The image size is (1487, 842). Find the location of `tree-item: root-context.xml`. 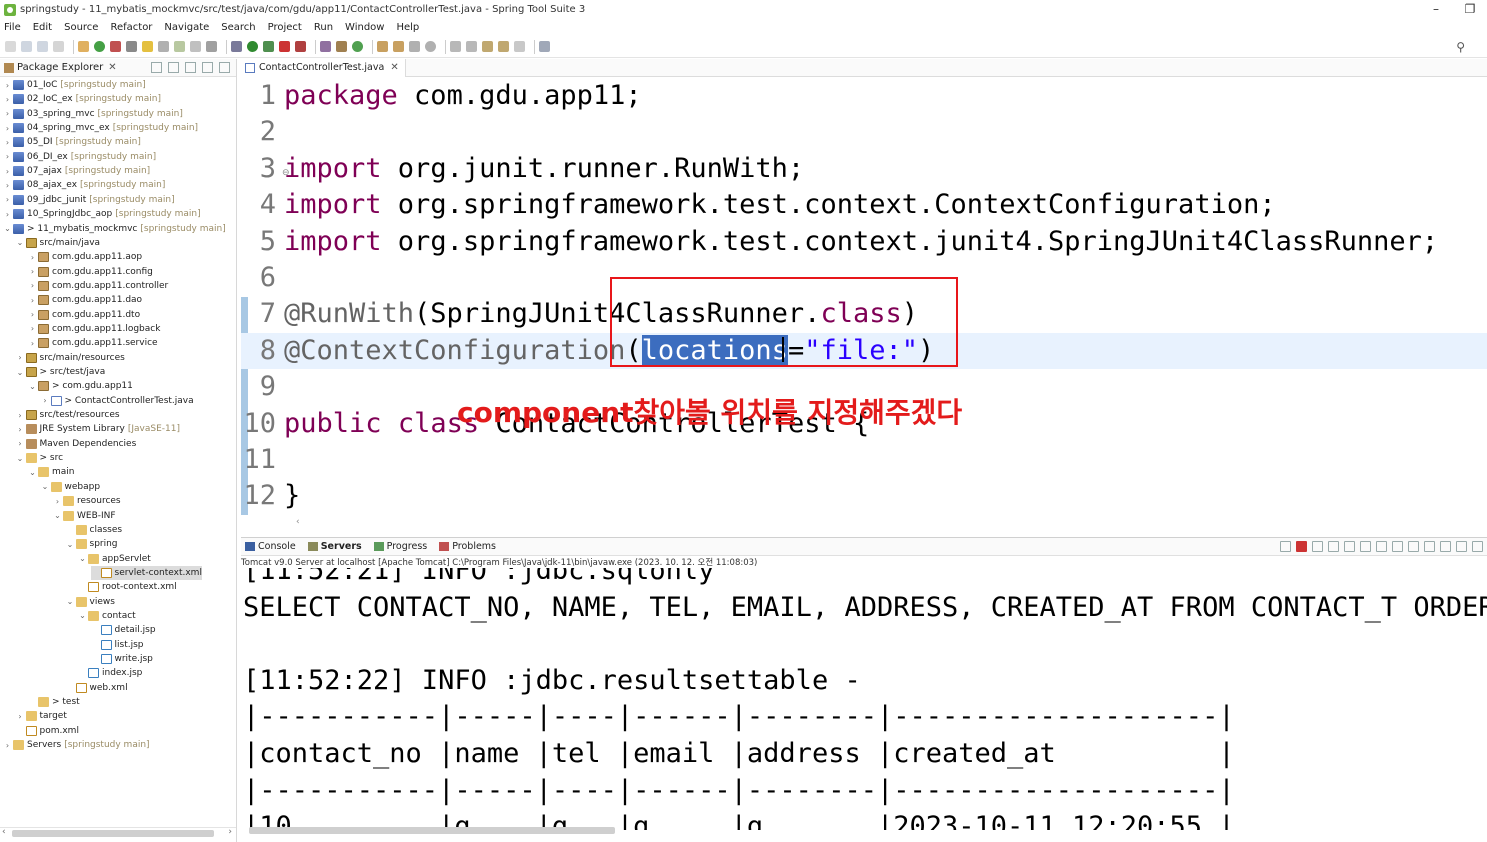

tree-item: root-context.xml is located at coordinates (127, 587).